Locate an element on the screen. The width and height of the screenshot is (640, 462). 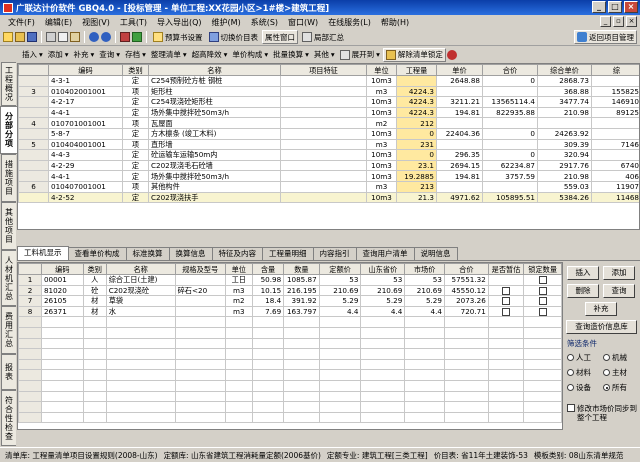
col-qty: 工程量 is located at coordinates (416, 70).